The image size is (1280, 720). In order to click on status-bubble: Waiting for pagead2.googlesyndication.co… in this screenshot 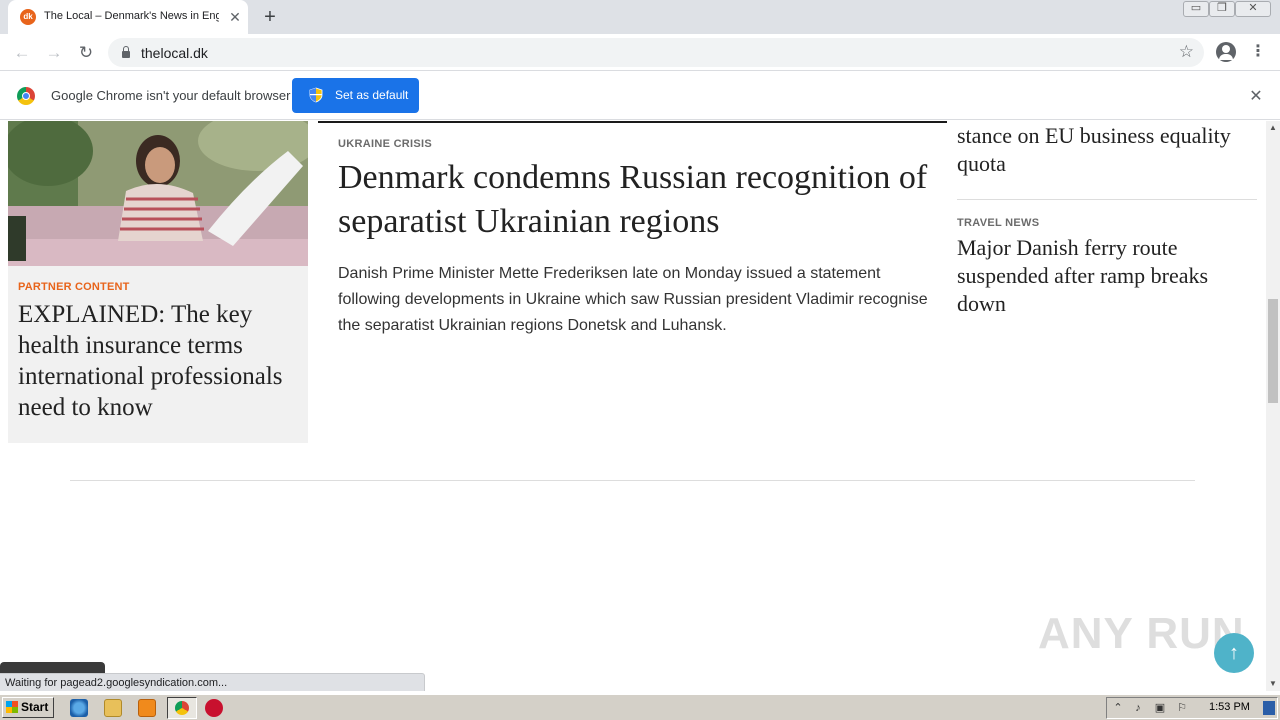, I will do `click(212, 682)`.